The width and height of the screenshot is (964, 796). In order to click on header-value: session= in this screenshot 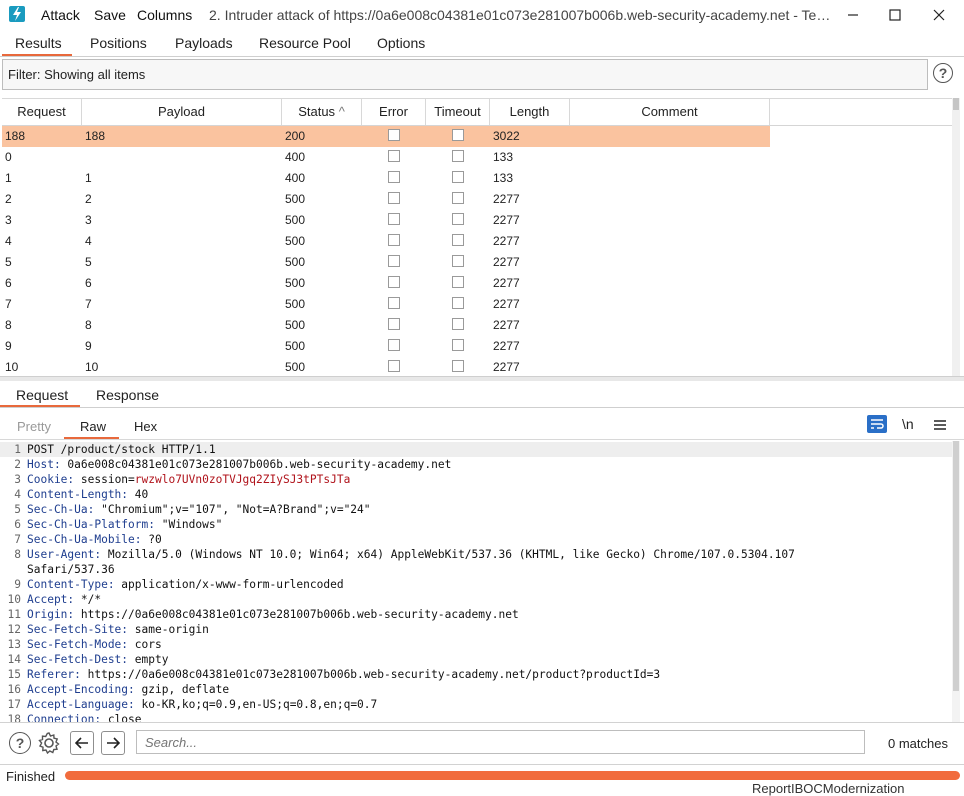, I will do `click(104, 479)`.